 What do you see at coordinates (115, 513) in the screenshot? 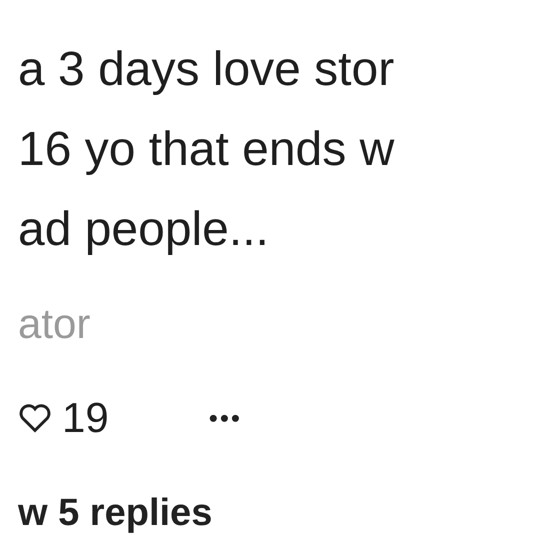
I see `view-replies-link: w 5 replies` at bounding box center [115, 513].